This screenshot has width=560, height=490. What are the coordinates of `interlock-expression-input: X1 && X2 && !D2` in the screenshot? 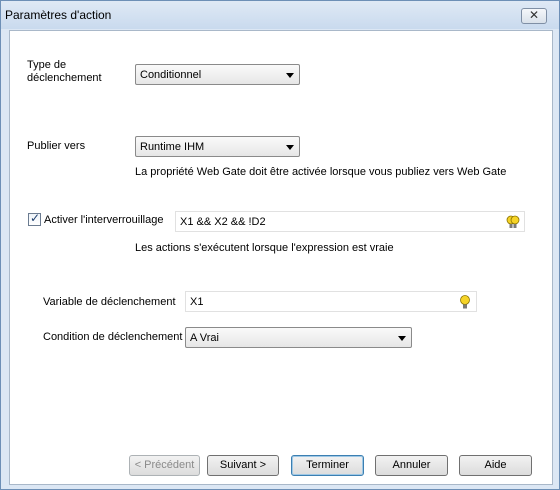 It's located at (350, 221).